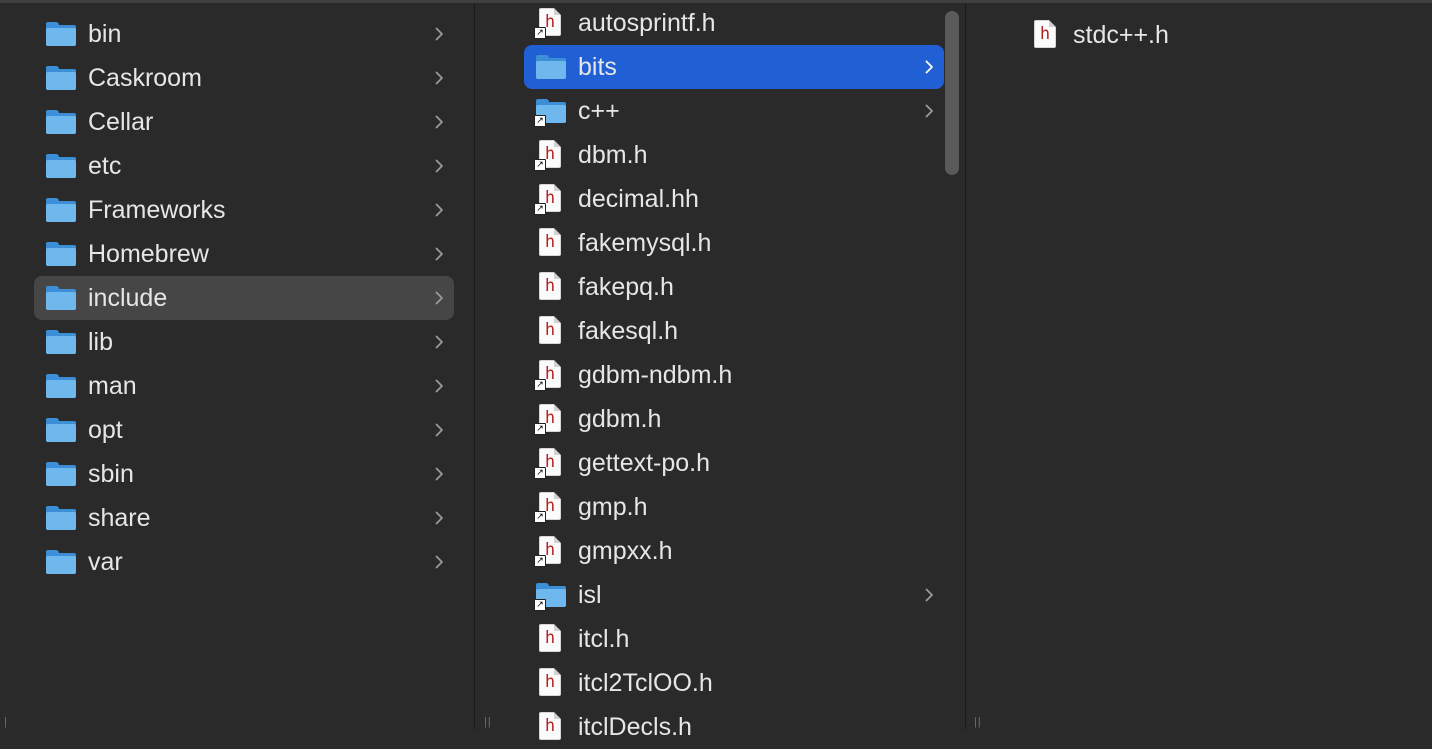 This screenshot has width=1432, height=749. I want to click on list-item-label: Homebrew, so click(148, 254).